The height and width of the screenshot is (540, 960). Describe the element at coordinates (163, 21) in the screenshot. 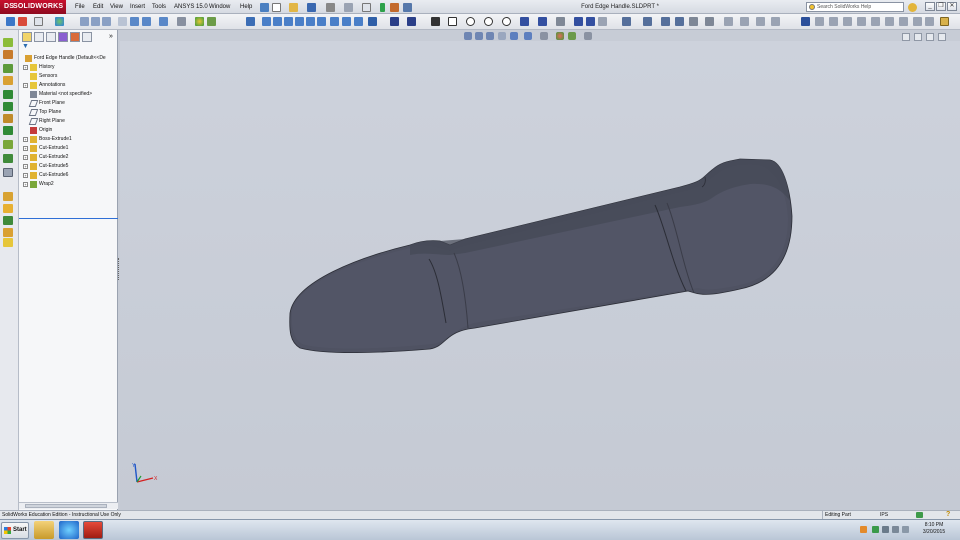

I see `hide-show-icon` at that location.